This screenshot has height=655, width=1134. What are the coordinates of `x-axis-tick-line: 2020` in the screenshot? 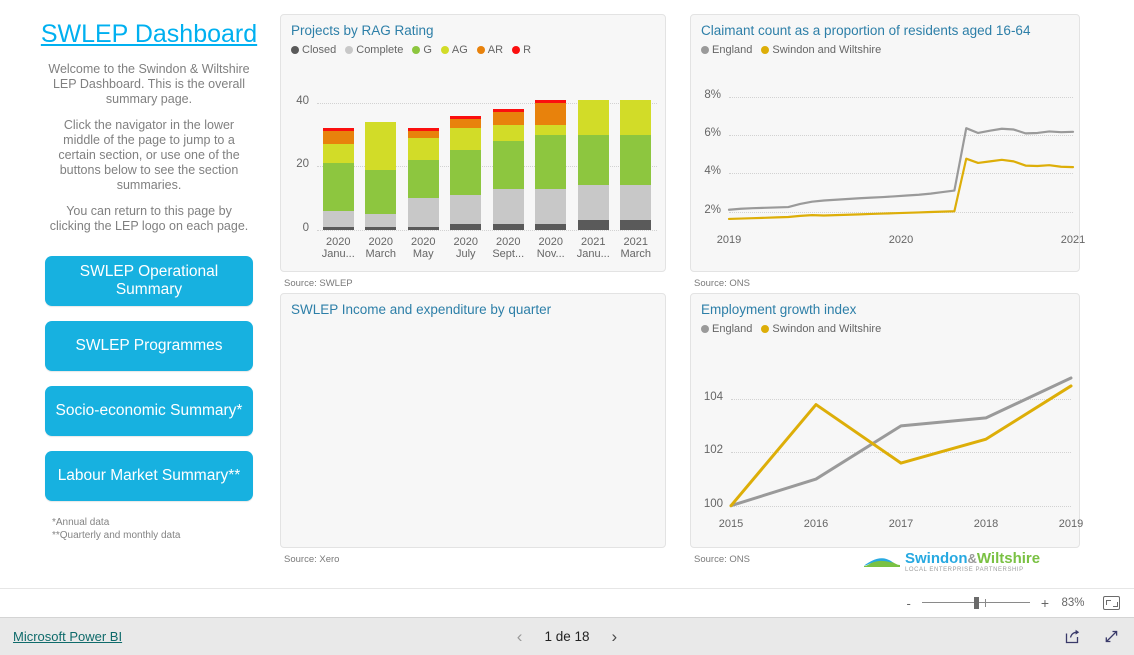 It's located at (380, 242).